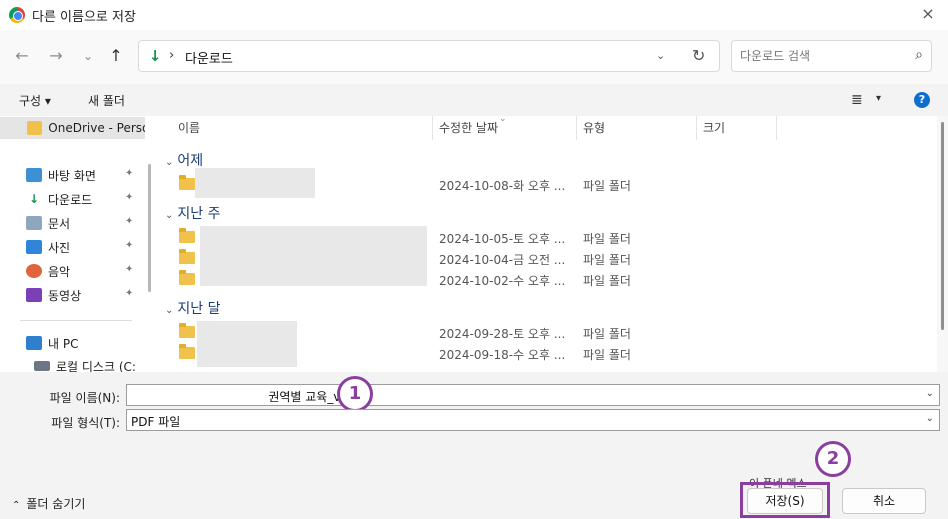 The height and width of the screenshot is (519, 948). I want to click on search-input, so click(820, 56).